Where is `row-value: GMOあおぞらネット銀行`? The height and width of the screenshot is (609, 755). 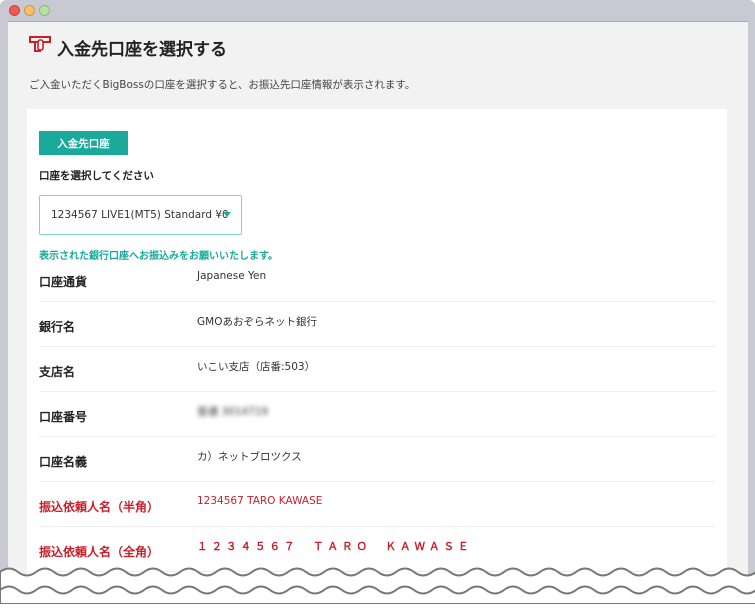 row-value: GMOあおぞらネット銀行 is located at coordinates (257, 321).